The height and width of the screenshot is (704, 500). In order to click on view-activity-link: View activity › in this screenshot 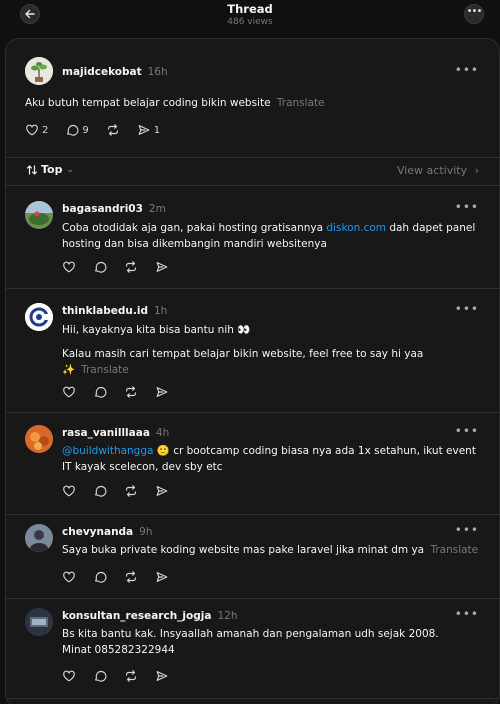, I will do `click(438, 170)`.